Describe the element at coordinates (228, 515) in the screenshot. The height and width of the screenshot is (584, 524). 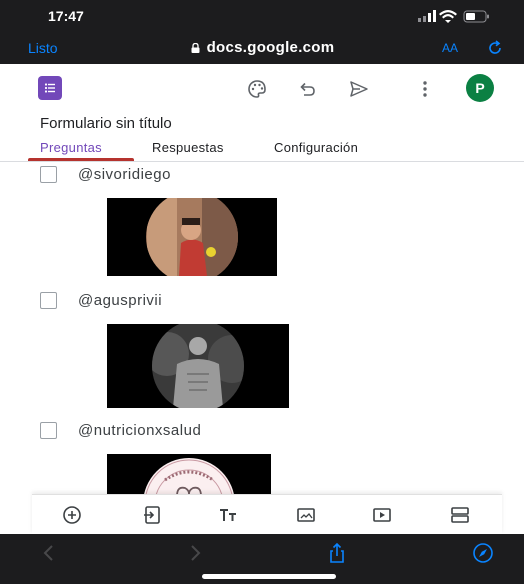
I see `add-title-icon` at that location.